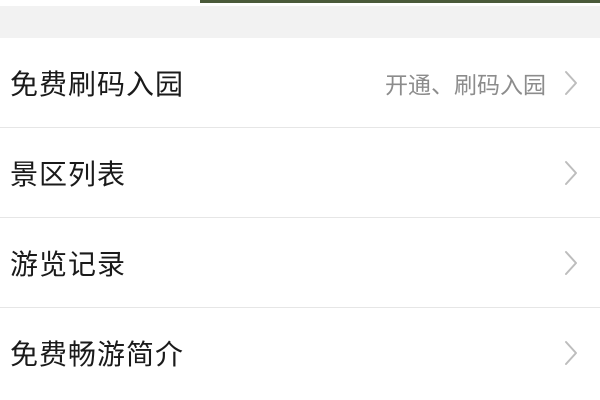 This screenshot has width=600, height=400. I want to click on menu-item-label: 景区列表, so click(68, 174).